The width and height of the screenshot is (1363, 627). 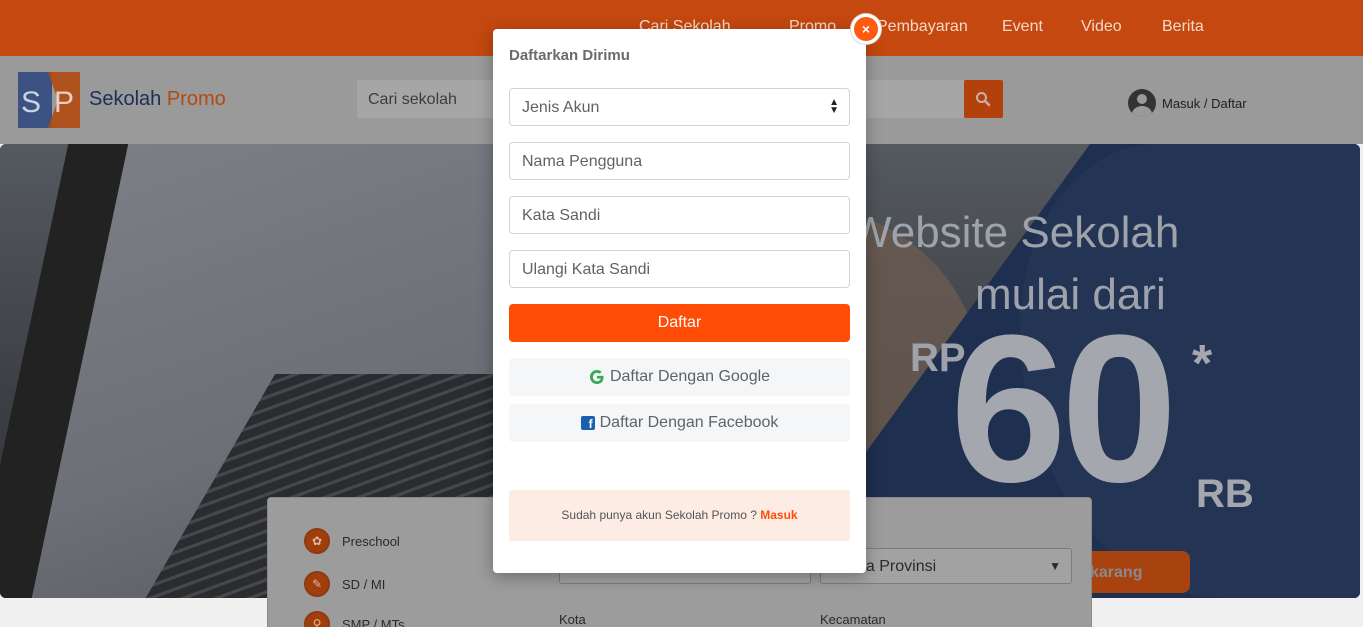 I want to click on account-label: Masuk / Daftar, so click(x=1204, y=103).